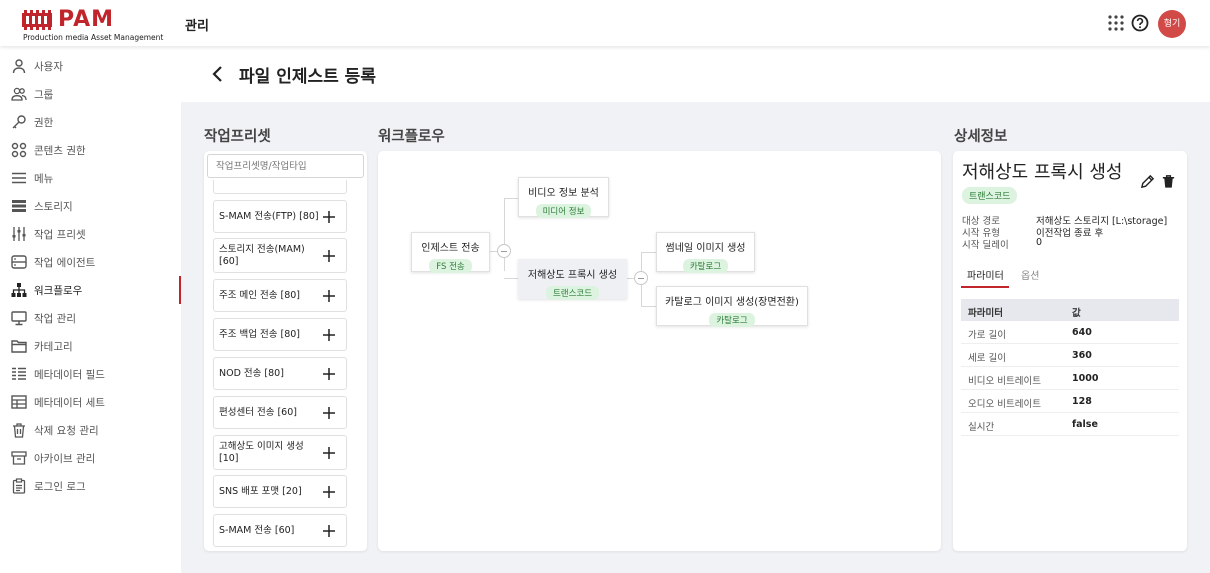 This screenshot has width=1210, height=573. I want to click on sidebar-item-job-agents: 작업 에이전트, so click(90, 262).